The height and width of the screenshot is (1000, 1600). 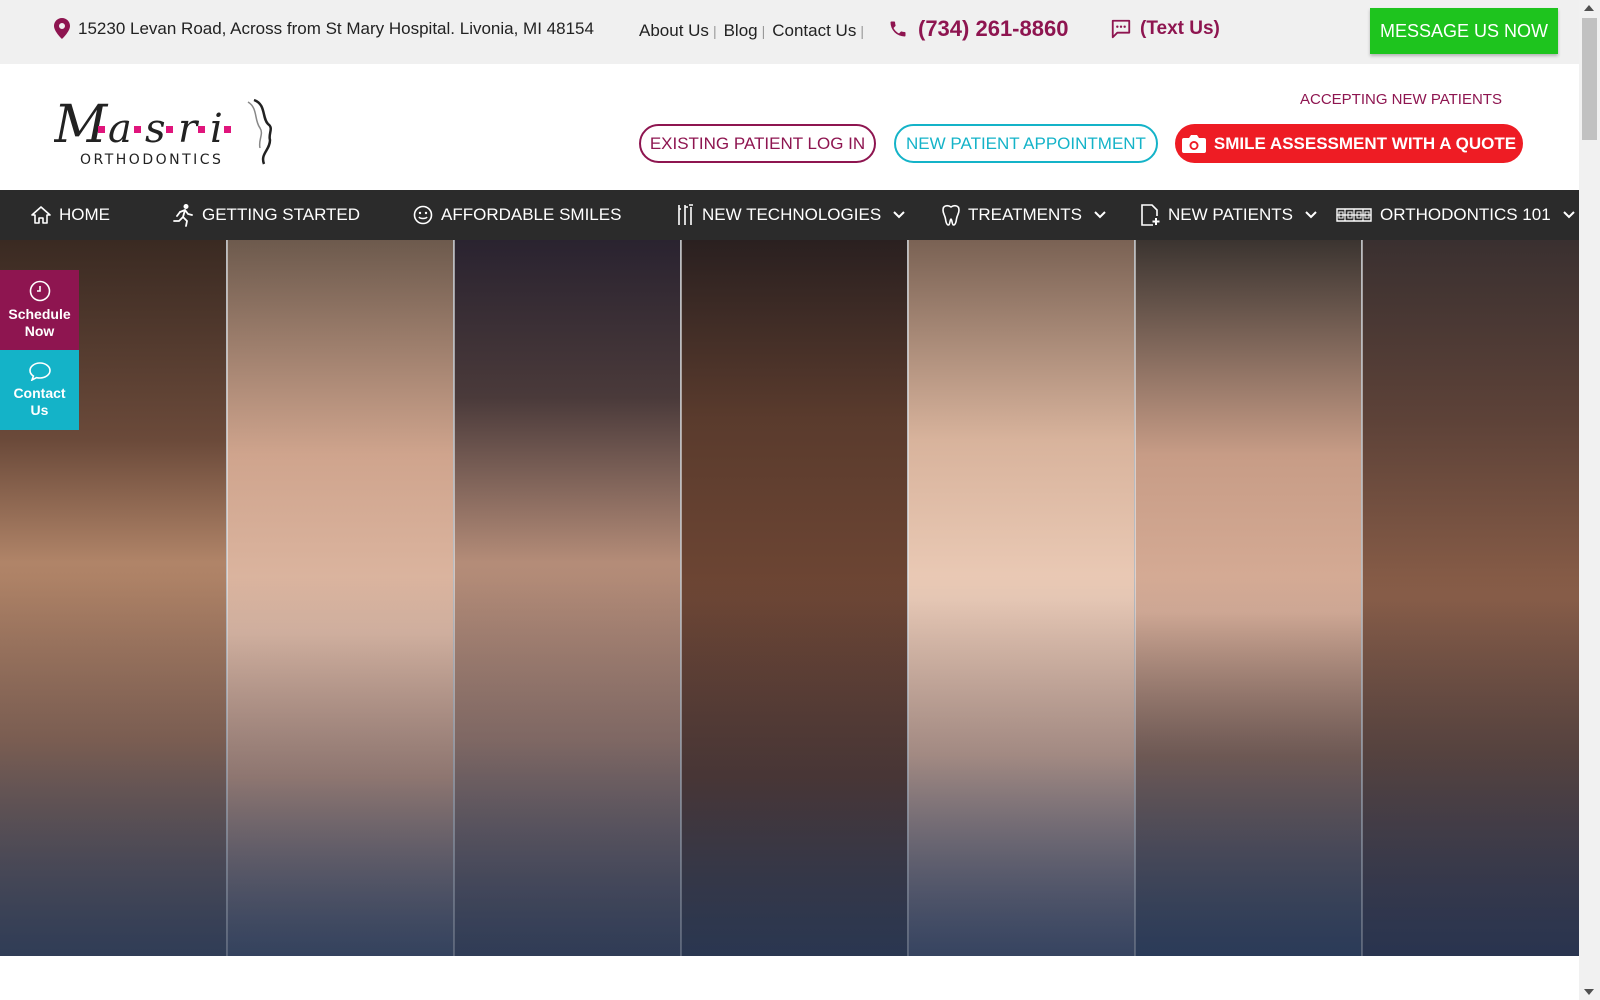 What do you see at coordinates (1465, 214) in the screenshot?
I see `nav-label: ORTHODONTICS 101` at bounding box center [1465, 214].